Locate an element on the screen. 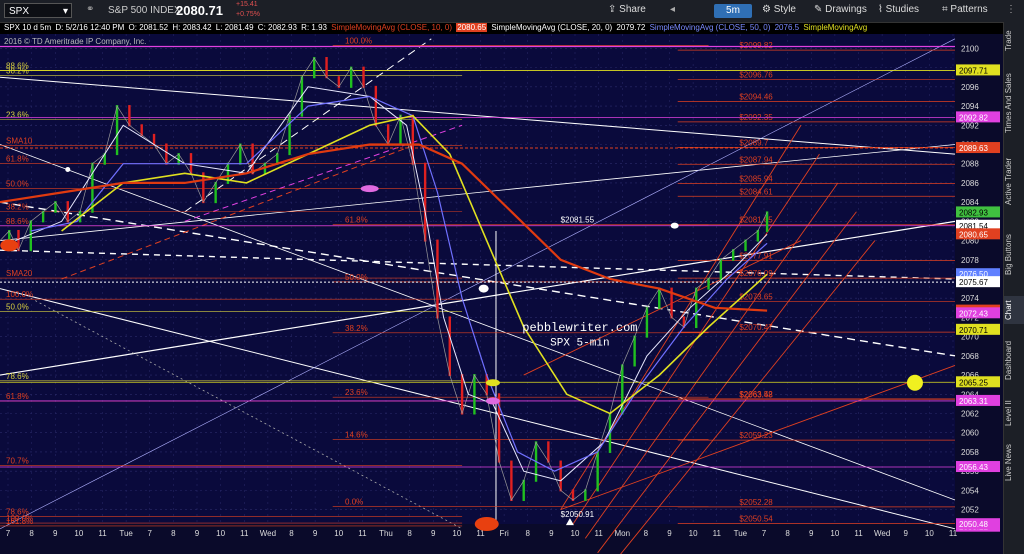 This screenshot has width=1024, height=554. sidebar-tab-active-trader: Active Trader is located at coordinates (1014, 181).